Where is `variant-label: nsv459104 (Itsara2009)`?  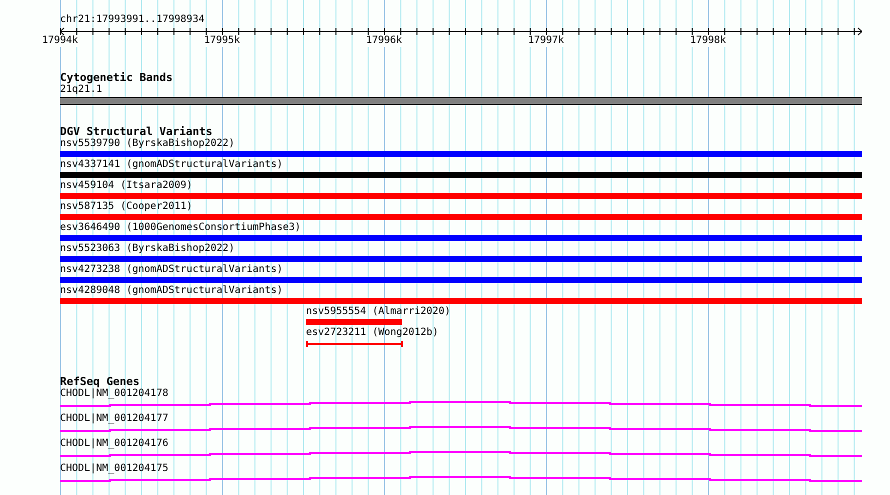 variant-label: nsv459104 (Itsara2009) is located at coordinates (126, 186).